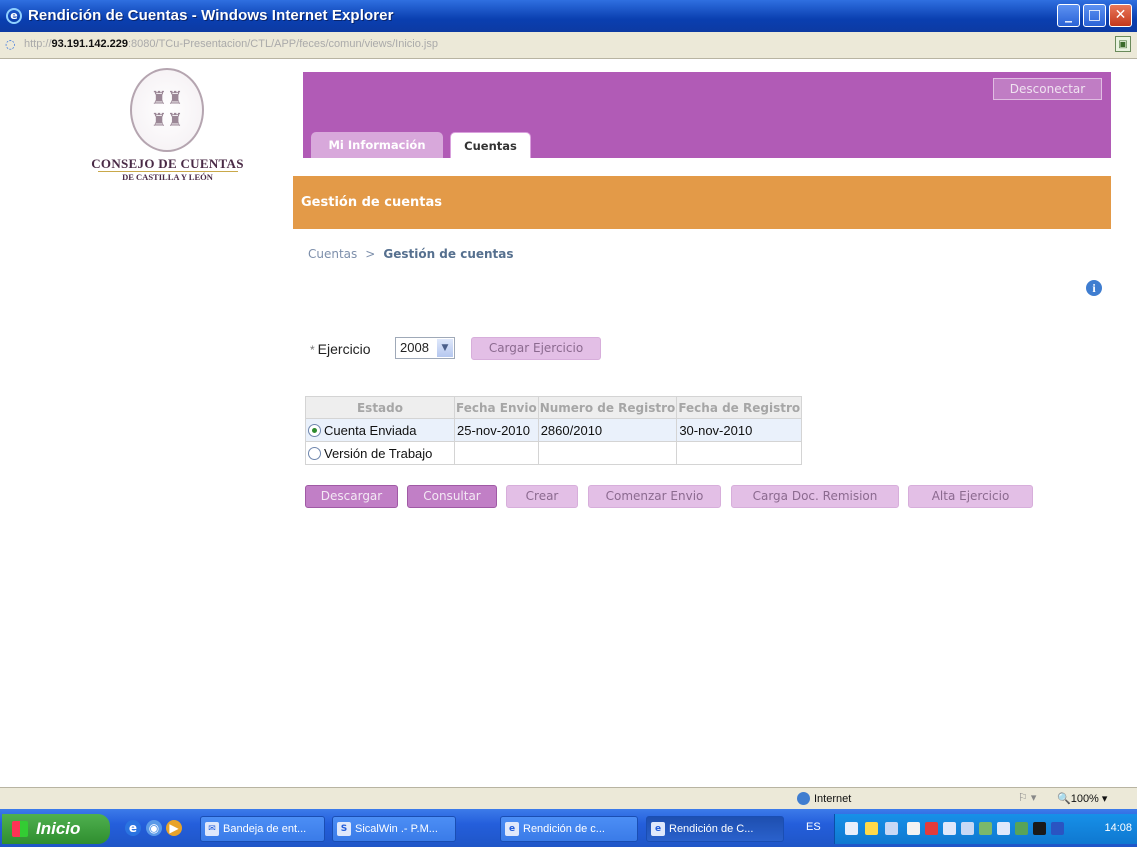 This screenshot has height=847, width=1137. What do you see at coordinates (496, 407) in the screenshot?
I see `column-header-fecha-envio: Fecha Envio` at bounding box center [496, 407].